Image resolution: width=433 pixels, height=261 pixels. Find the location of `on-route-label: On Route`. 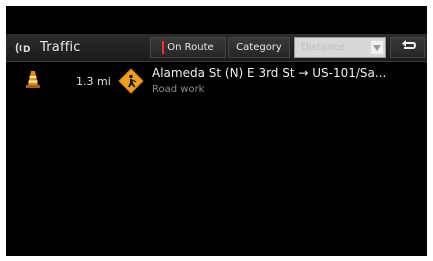

on-route-label: On Route is located at coordinates (190, 47).